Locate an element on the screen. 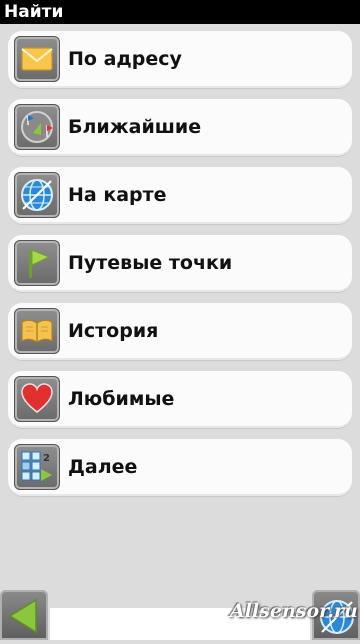 The image size is (360, 644). book-icon is located at coordinates (37, 331).